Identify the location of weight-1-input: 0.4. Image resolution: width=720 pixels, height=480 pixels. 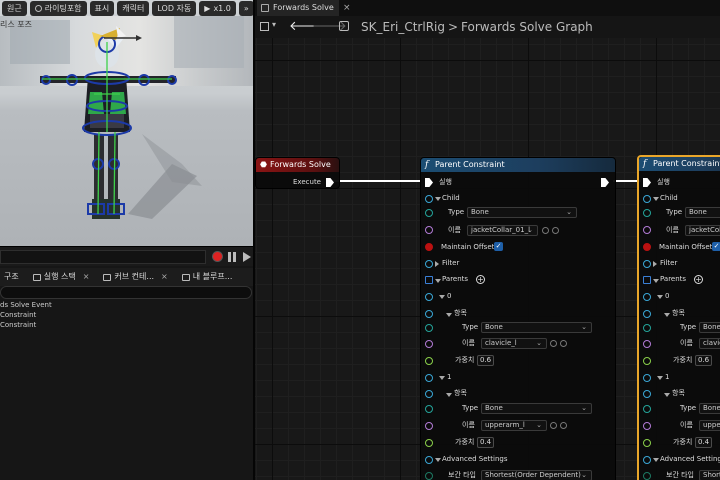
(704, 442).